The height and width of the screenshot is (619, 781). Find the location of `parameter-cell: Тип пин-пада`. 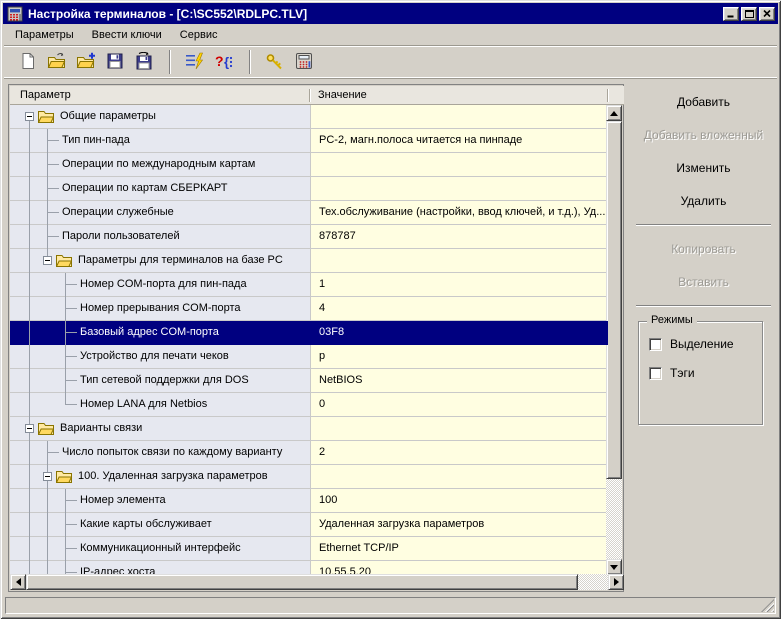

parameter-cell: Тип пин-пада is located at coordinates (160, 141).